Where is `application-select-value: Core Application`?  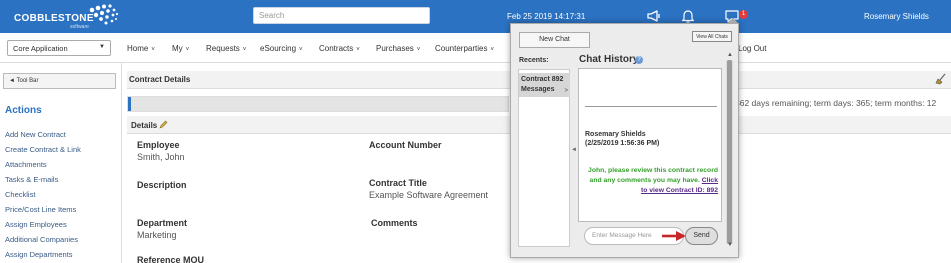 application-select-value: Core Application is located at coordinates (40, 48).